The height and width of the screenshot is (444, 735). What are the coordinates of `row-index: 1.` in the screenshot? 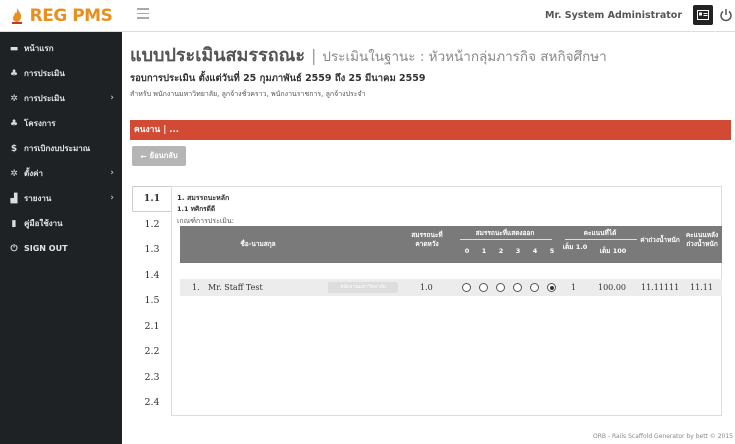 It's located at (196, 287).